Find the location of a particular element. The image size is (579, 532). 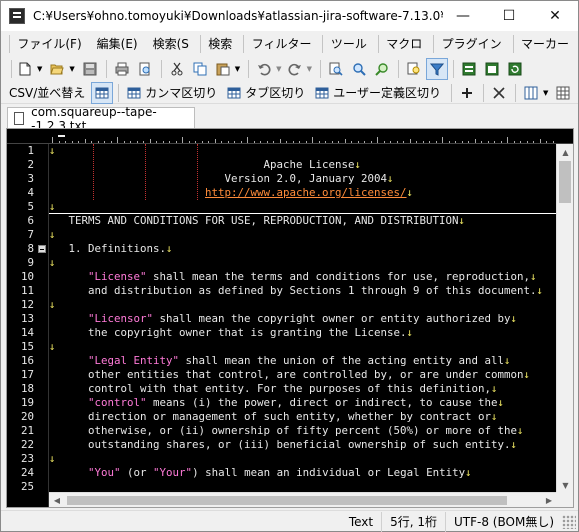

url-link: http://www.apache.org/licenses/ is located at coordinates (306, 192).